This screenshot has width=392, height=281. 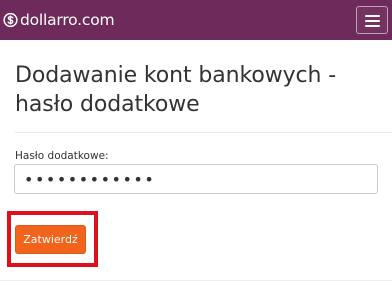 What do you see at coordinates (203, 132) in the screenshot?
I see `title-divider` at bounding box center [203, 132].